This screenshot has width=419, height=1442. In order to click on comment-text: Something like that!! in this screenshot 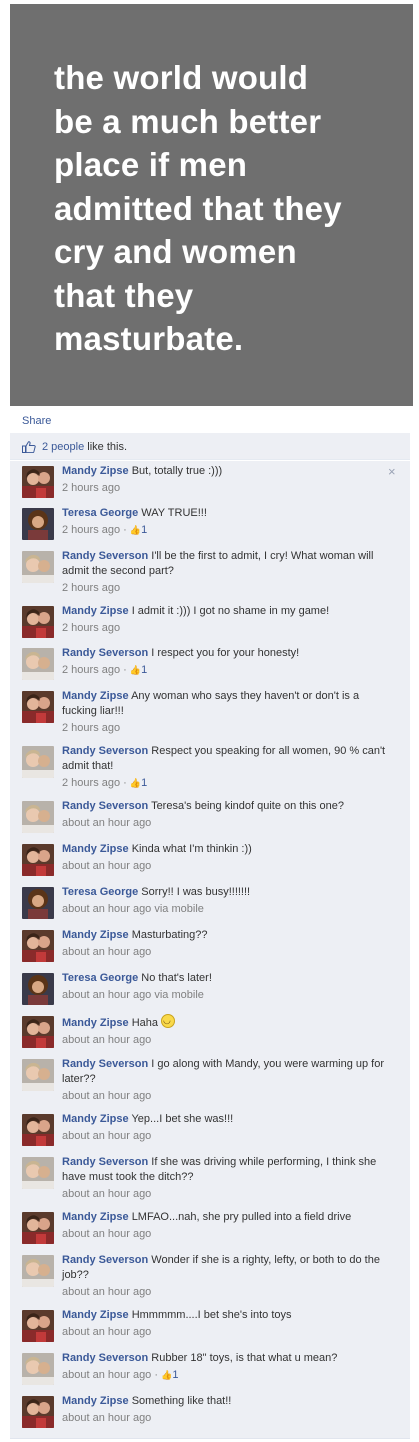, I will do `click(181, 1401)`.